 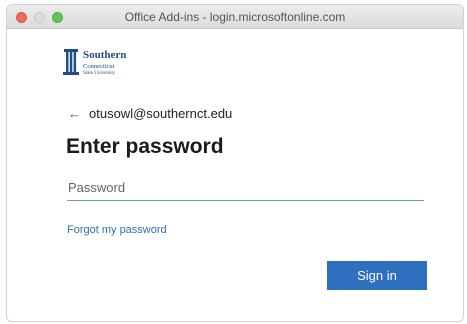 What do you see at coordinates (145, 146) in the screenshot?
I see `page-title: Enter password` at bounding box center [145, 146].